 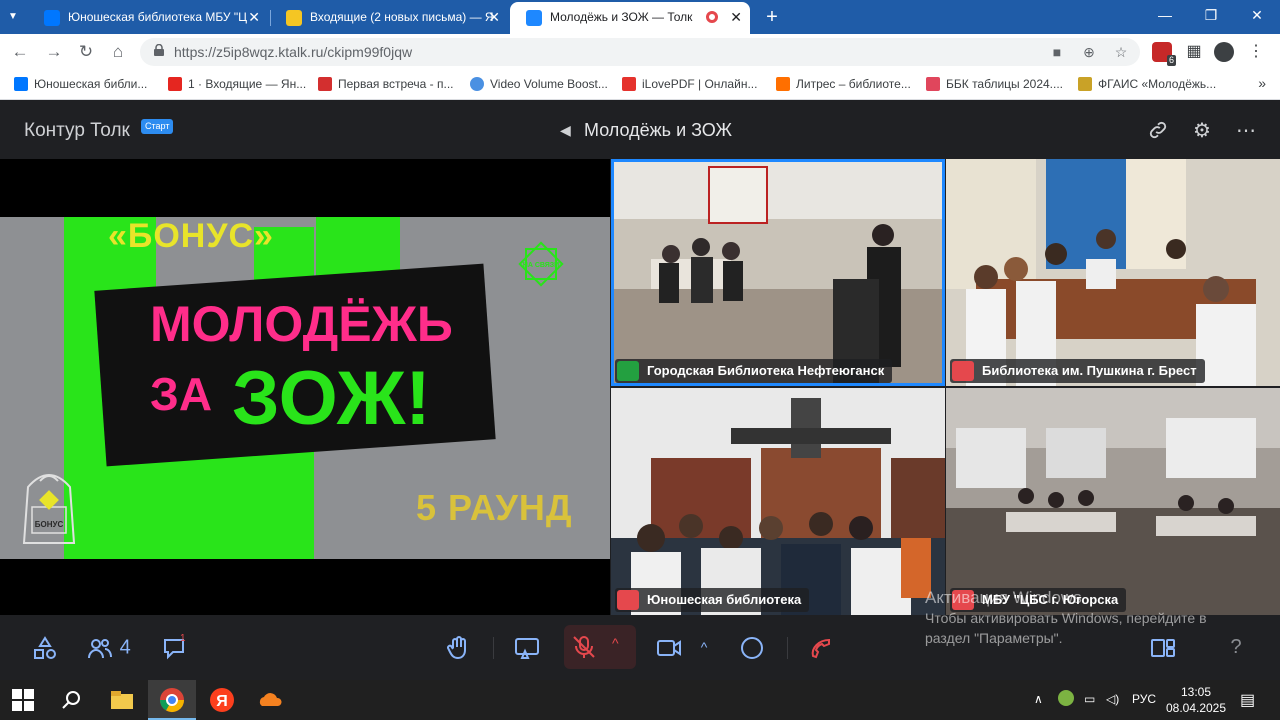 I want to click on brand-logo: Контур Толк, so click(x=77, y=130).